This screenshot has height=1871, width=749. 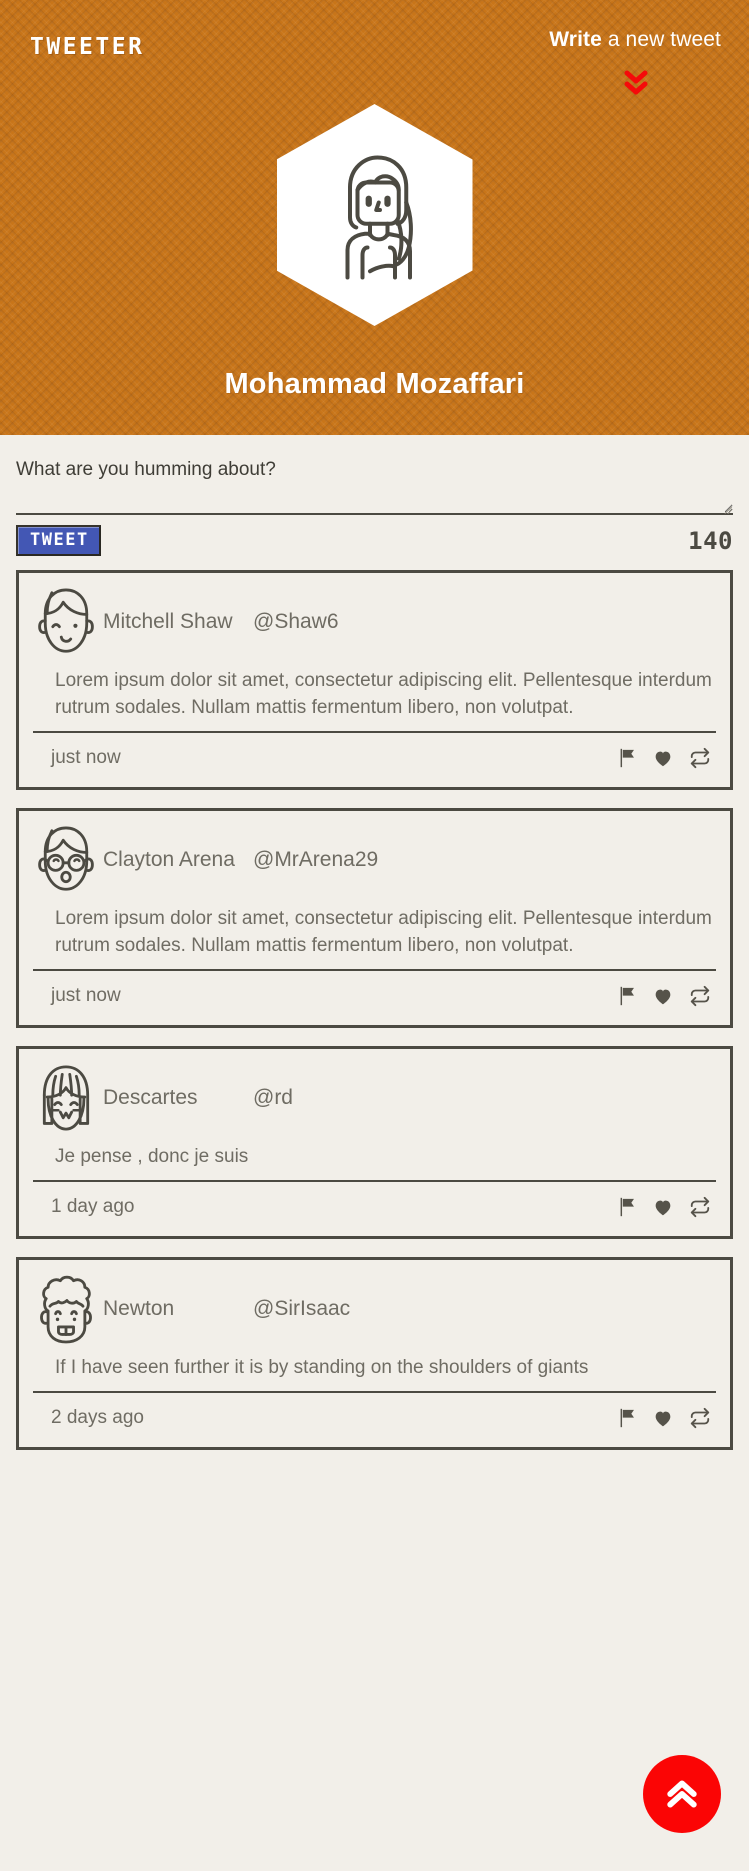 What do you see at coordinates (636, 82) in the screenshot?
I see `chevron-double-down-icon` at bounding box center [636, 82].